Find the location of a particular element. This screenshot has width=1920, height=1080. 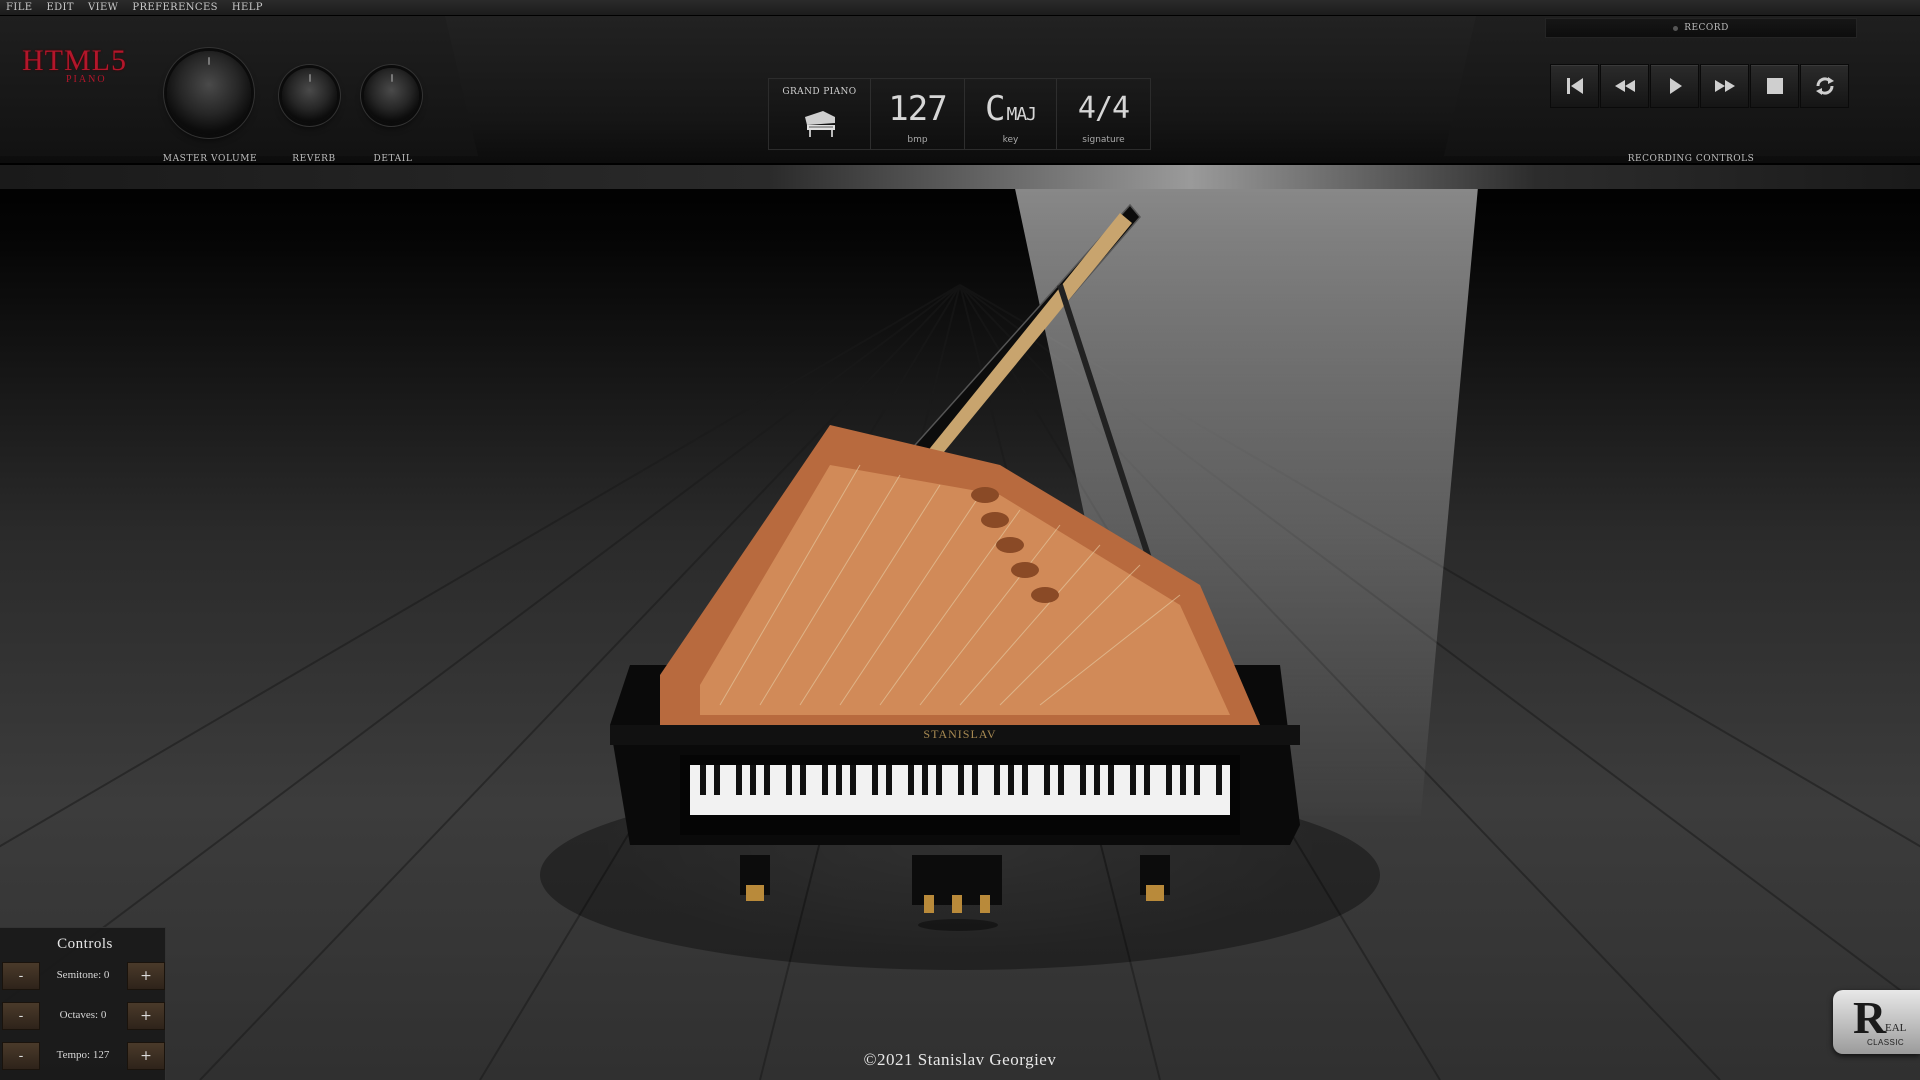

key-display: C MAJ key is located at coordinates (1011, 114).